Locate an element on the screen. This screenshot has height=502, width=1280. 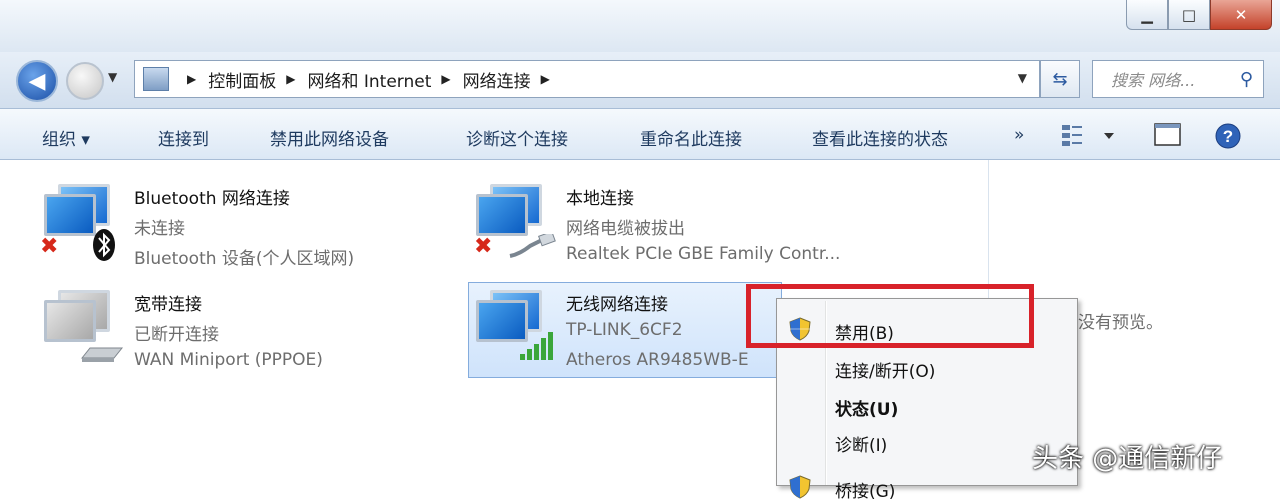
breadcrumb-network-connections: 网络连接 is located at coordinates (497, 79).